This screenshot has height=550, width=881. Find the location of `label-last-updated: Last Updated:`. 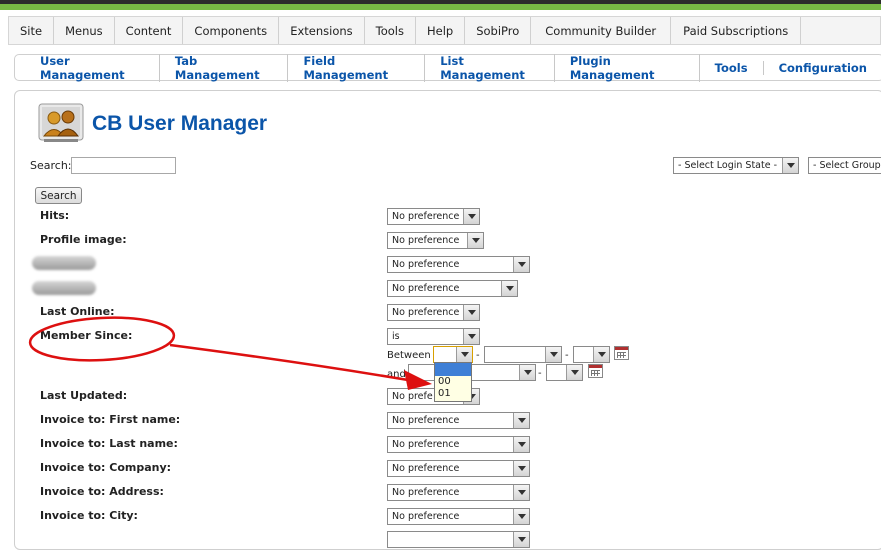

label-last-updated: Last Updated: is located at coordinates (84, 395).